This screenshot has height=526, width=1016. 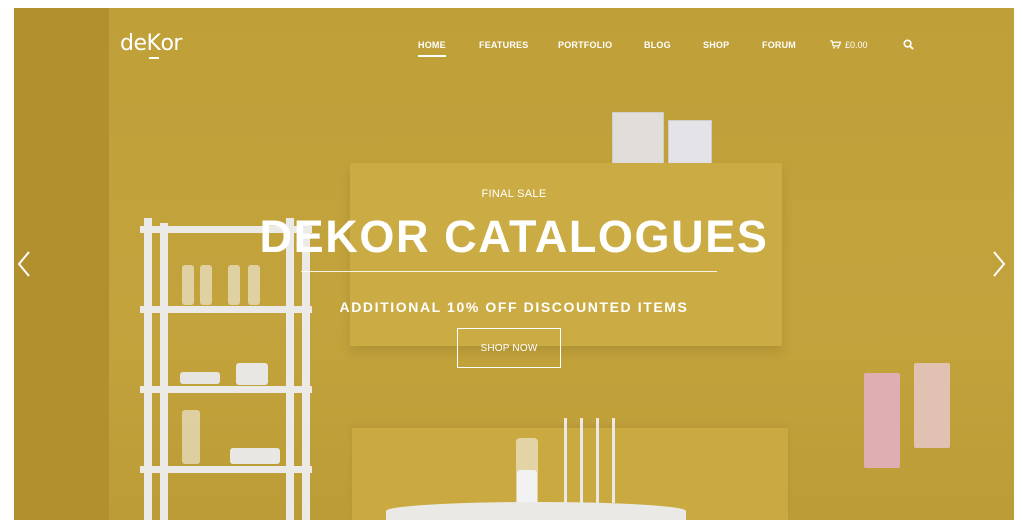 I want to click on slide-headline: DEKOR CATALOGUES, so click(x=514, y=236).